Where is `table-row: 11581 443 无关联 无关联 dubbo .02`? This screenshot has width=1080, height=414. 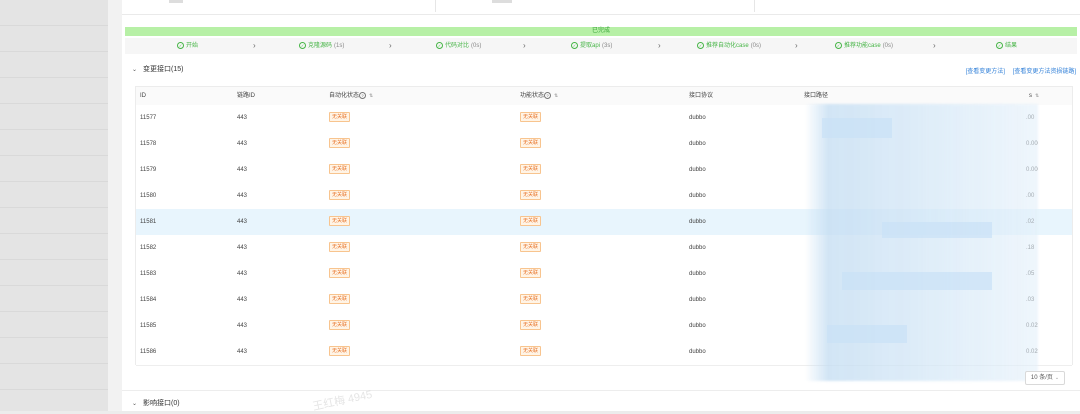
table-row: 11581 443 无关联 无关联 dubbo .02 is located at coordinates (604, 222).